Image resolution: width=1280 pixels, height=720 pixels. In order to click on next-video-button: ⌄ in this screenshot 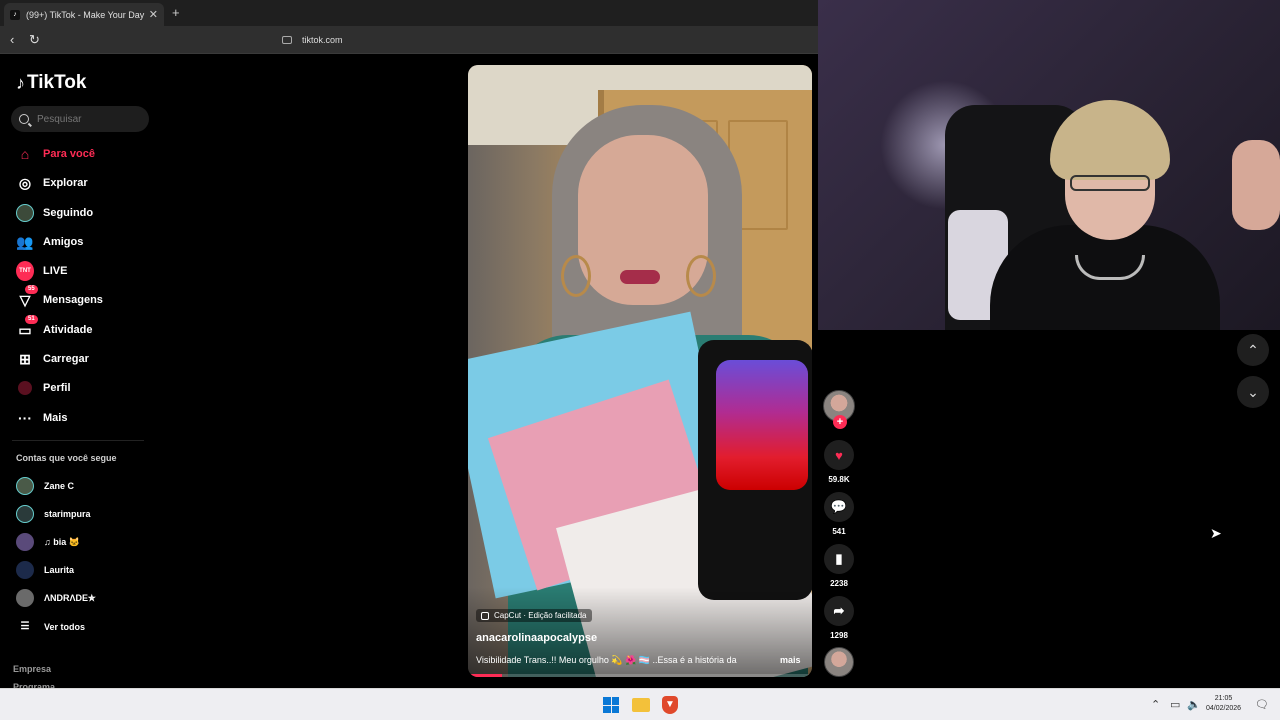, I will do `click(1253, 392)`.